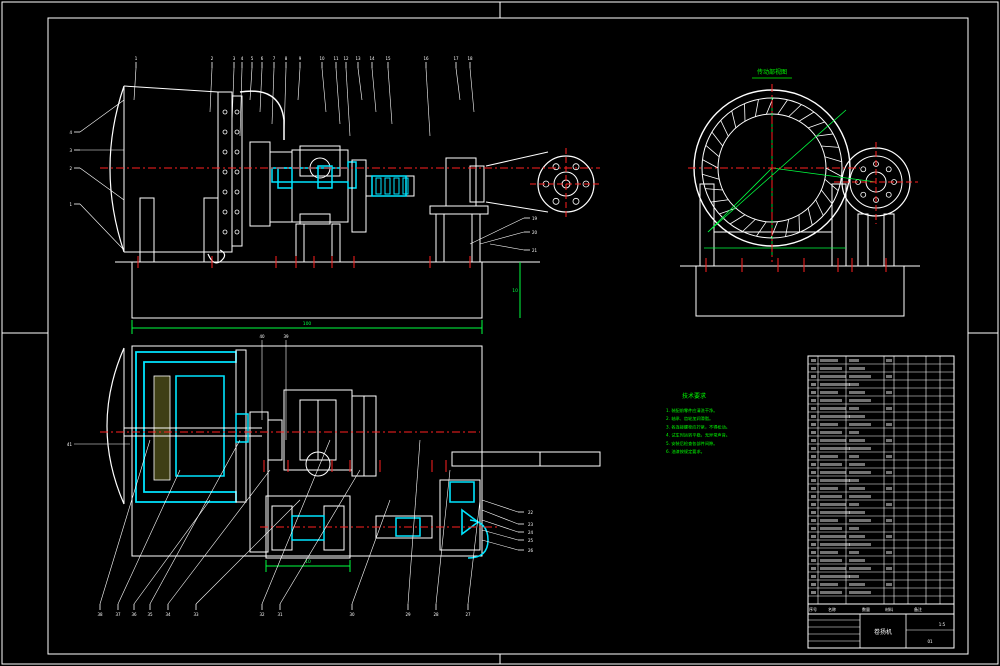 This screenshot has height=666, width=1000. I want to click on drum-inner-section, so click(200, 426).